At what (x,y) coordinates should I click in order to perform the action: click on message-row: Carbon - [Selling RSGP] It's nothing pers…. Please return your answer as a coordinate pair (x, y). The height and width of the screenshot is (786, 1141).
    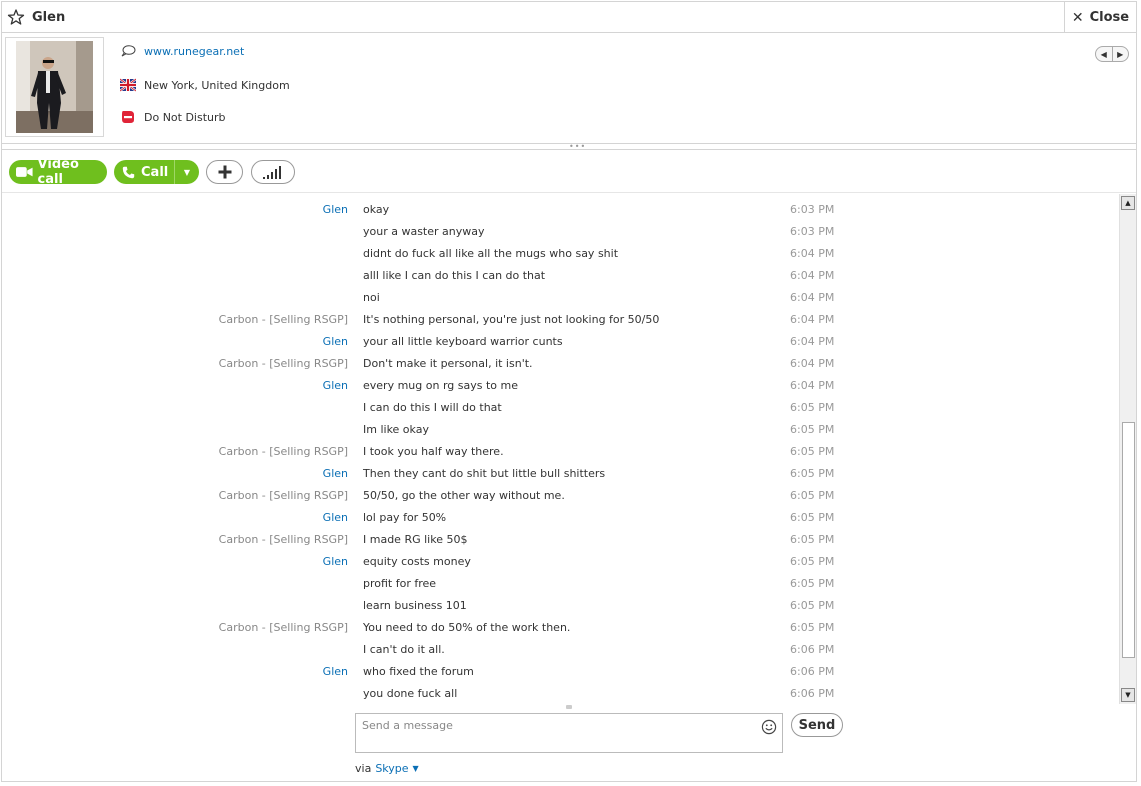
    Looking at the image, I should click on (560, 320).